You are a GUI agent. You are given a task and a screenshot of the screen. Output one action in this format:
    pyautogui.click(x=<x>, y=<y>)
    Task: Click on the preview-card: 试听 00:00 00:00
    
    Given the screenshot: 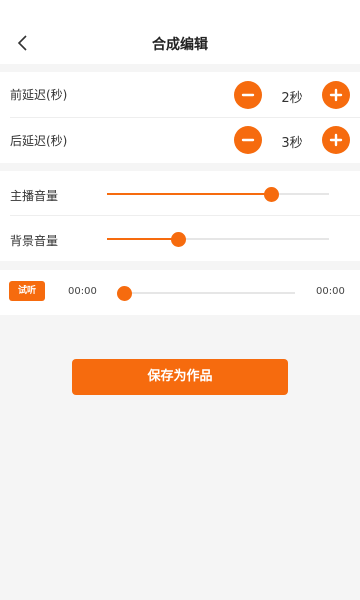 What is the action you would take?
    pyautogui.click(x=180, y=292)
    